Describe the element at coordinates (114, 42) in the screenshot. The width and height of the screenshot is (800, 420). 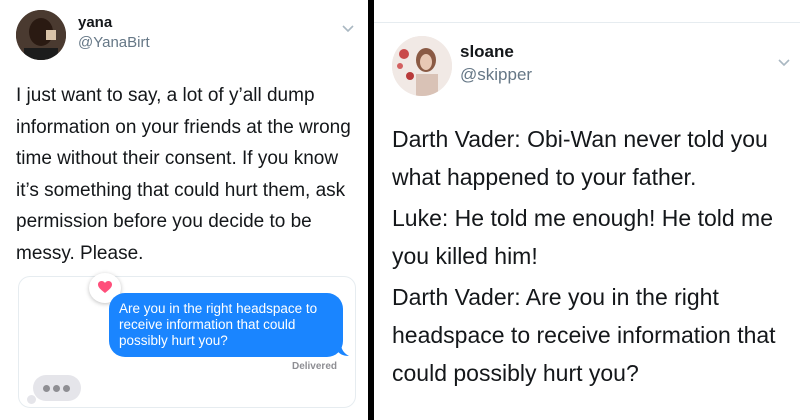
I see `user-handle: @YanaBirt` at that location.